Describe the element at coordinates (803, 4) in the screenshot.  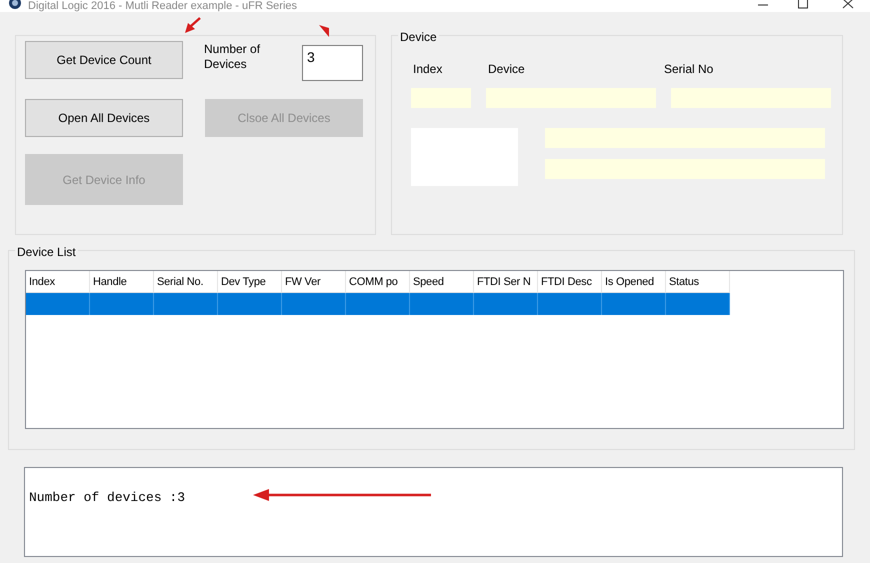
I see `maximize-icon` at that location.